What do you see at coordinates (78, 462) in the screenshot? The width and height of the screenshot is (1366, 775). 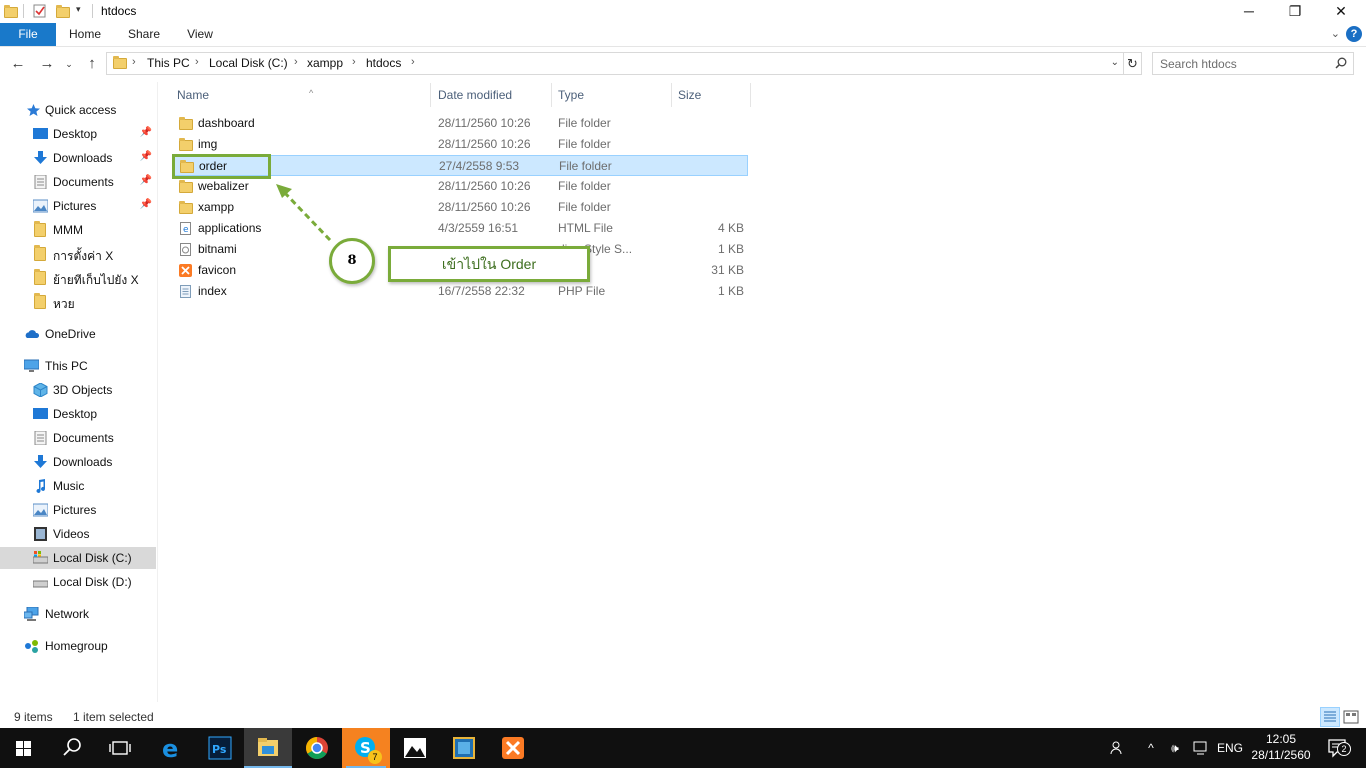 I see `sidebar-item-downloads-pc: Downloads` at bounding box center [78, 462].